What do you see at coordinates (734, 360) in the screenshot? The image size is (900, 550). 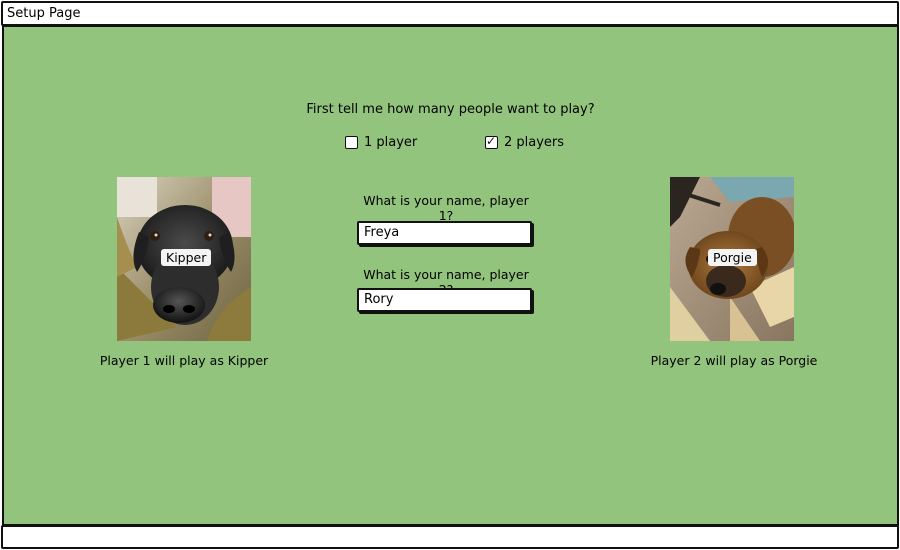 I see `player2-caption: Player 2 will play as Porgie` at bounding box center [734, 360].